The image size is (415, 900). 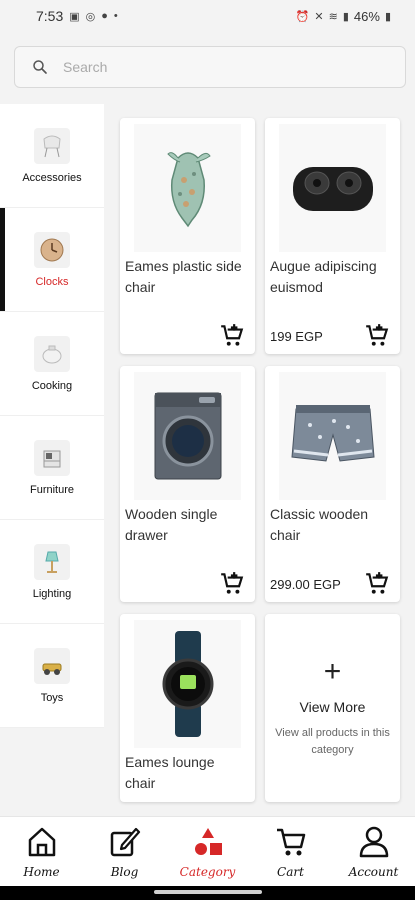 I want to click on product-name: Wooden single drawer, so click(x=171, y=524).